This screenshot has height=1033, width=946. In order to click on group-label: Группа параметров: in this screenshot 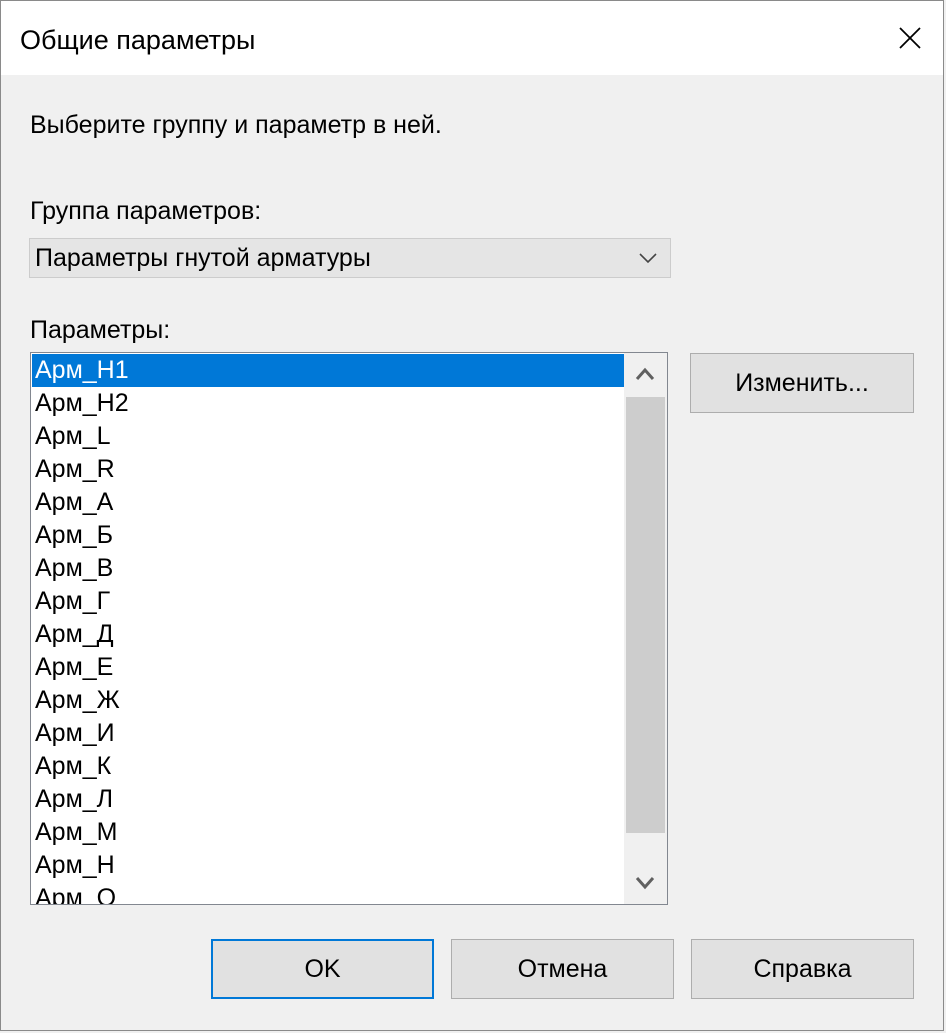, I will do `click(146, 211)`.